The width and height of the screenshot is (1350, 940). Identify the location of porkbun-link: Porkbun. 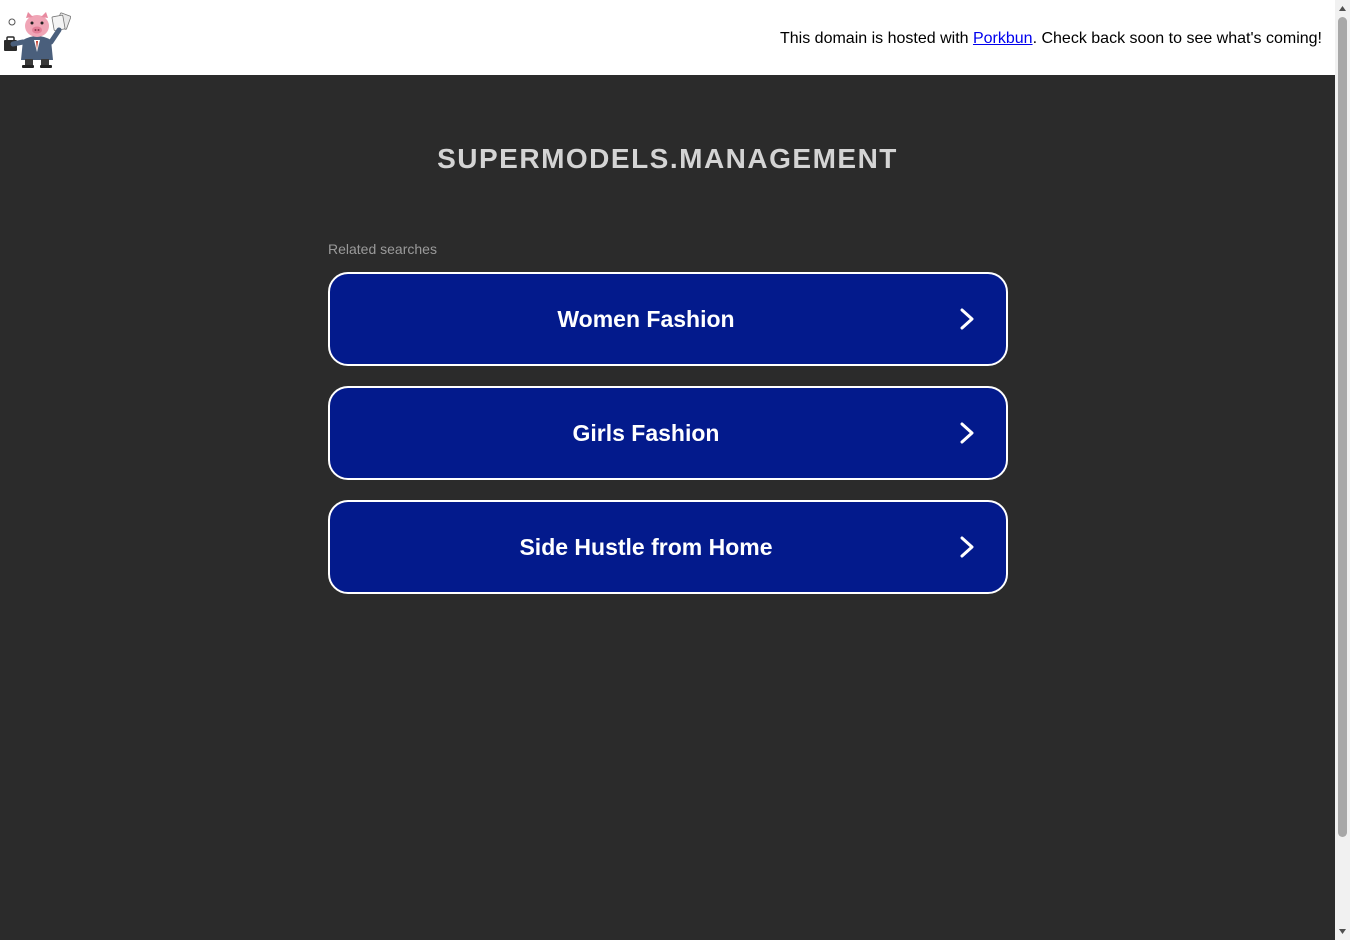
(1003, 38).